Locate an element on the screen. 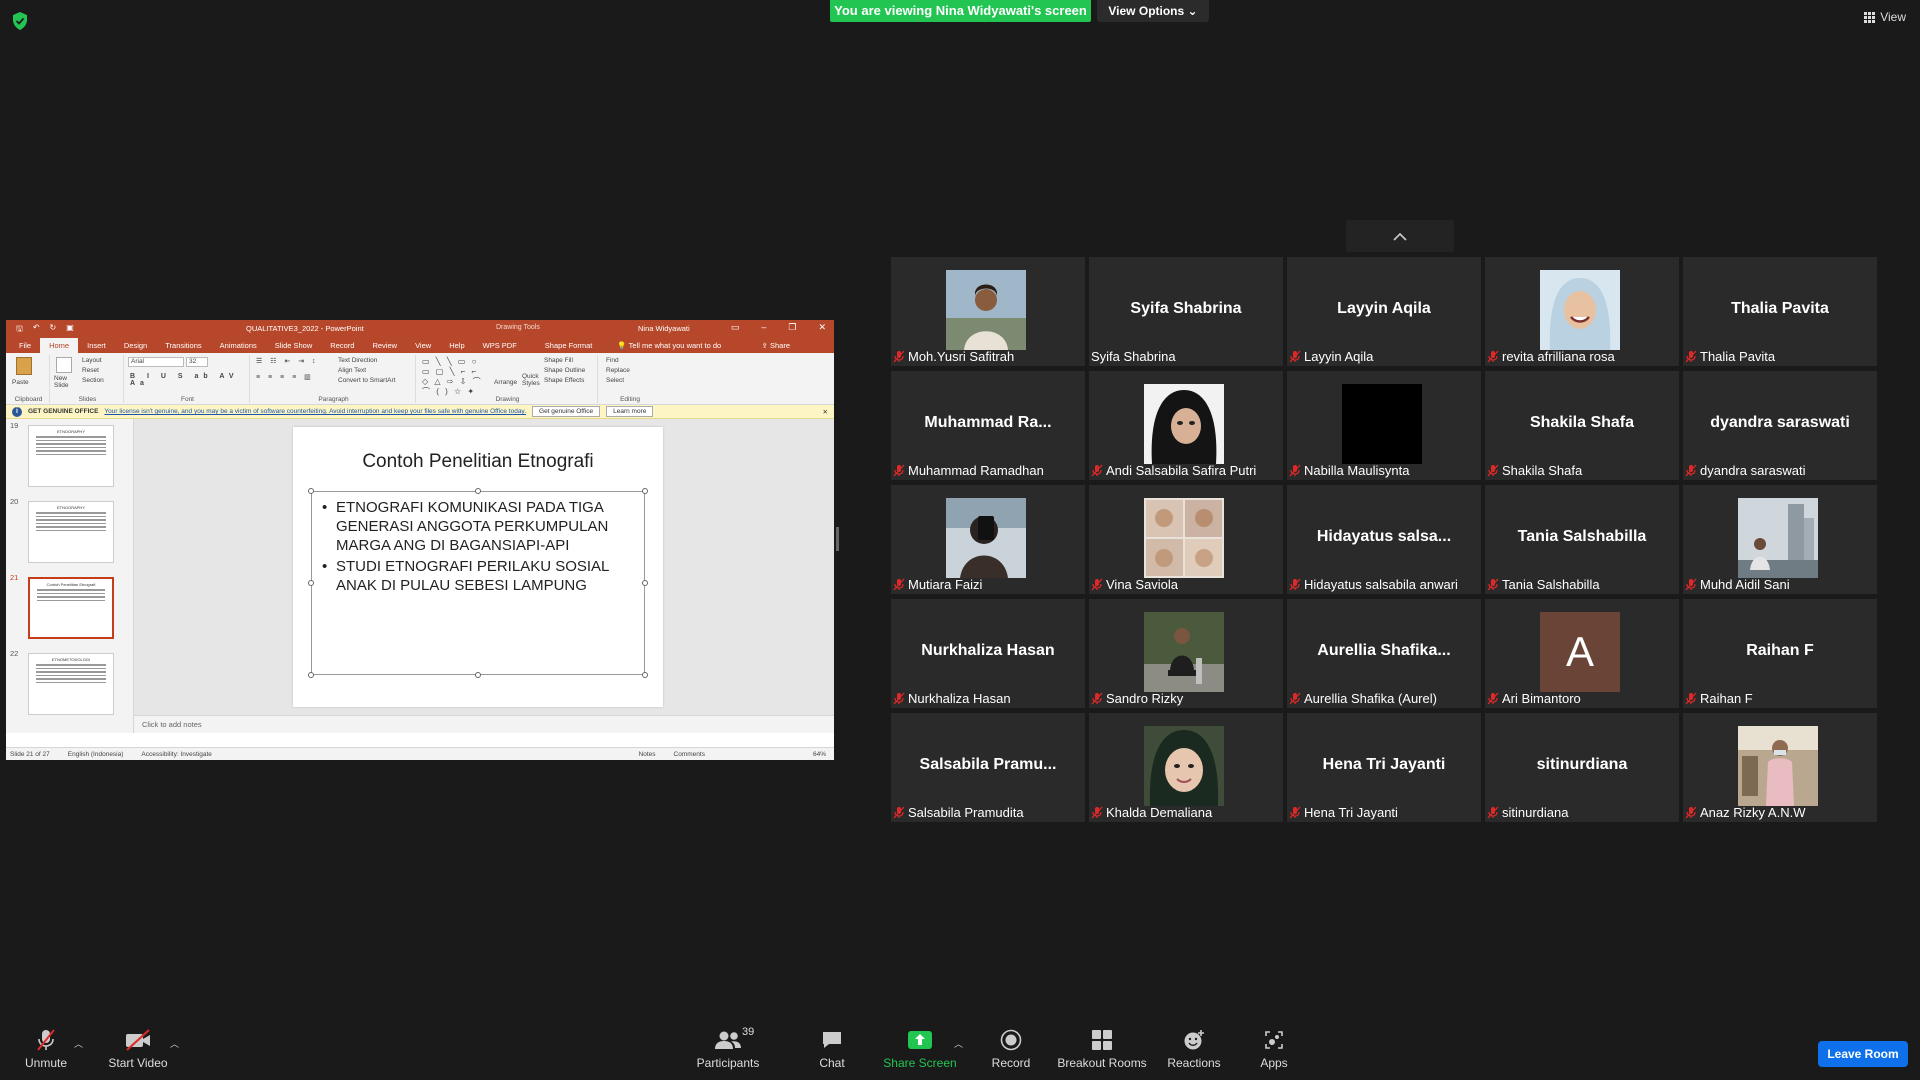  breakout-rooms-button: Breakout Rooms is located at coordinates (1102, 1049).